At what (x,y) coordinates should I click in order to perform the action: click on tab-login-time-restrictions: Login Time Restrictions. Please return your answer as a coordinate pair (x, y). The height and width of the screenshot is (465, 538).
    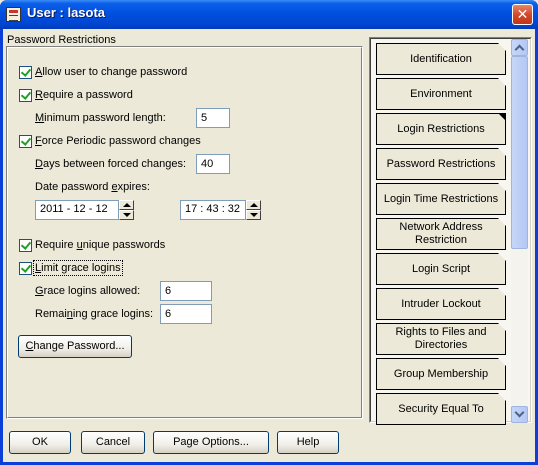
    Looking at the image, I should click on (441, 199).